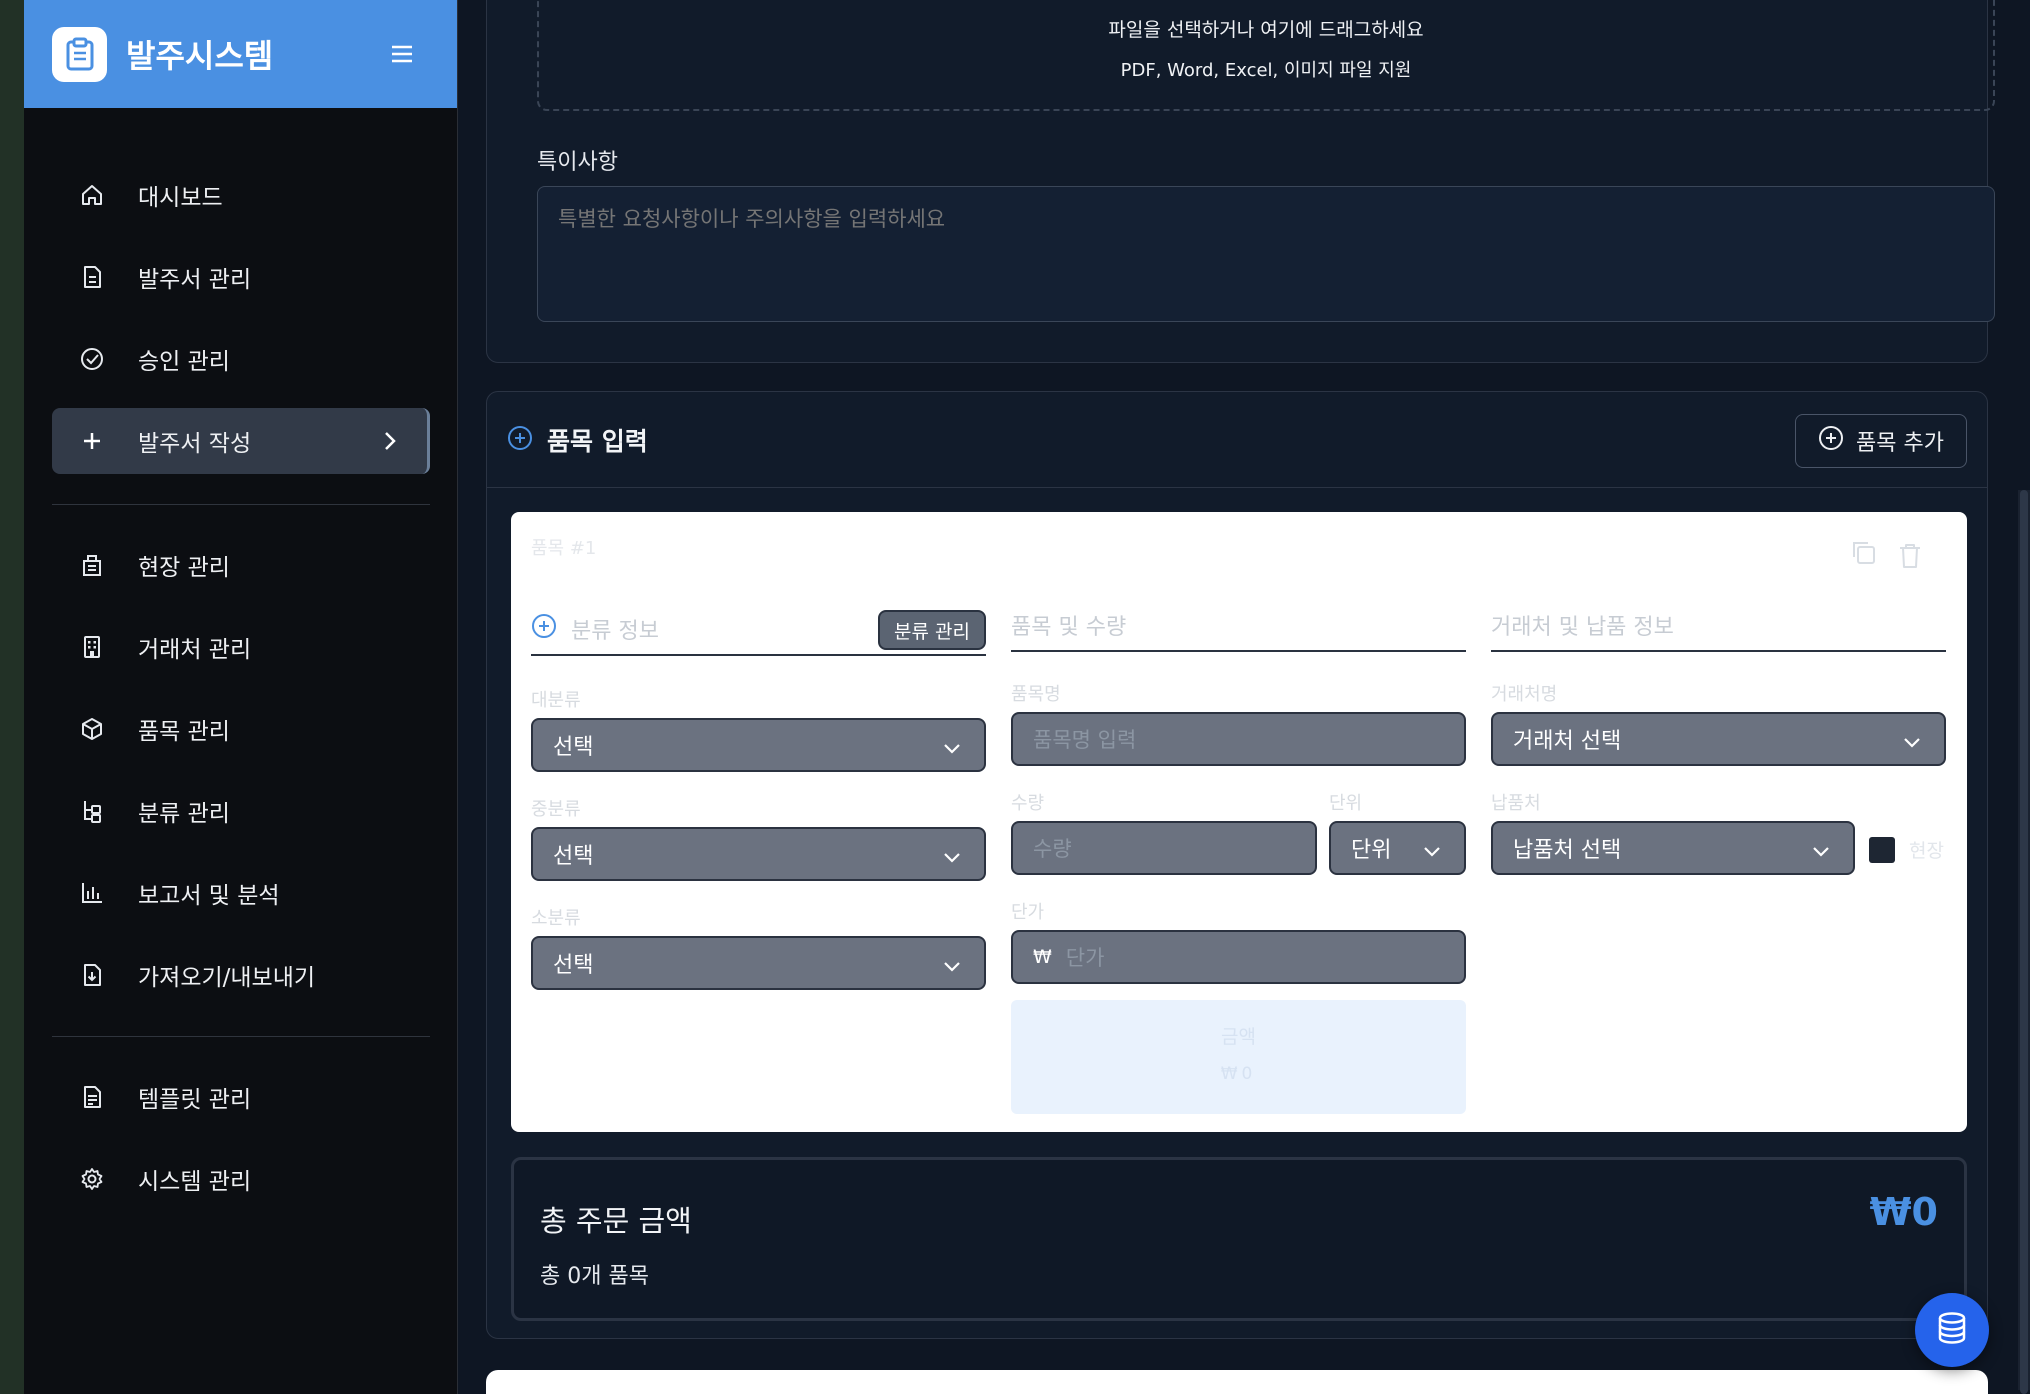  What do you see at coordinates (1524, 694) in the screenshot?
I see `vendor-label: 거래처명` at bounding box center [1524, 694].